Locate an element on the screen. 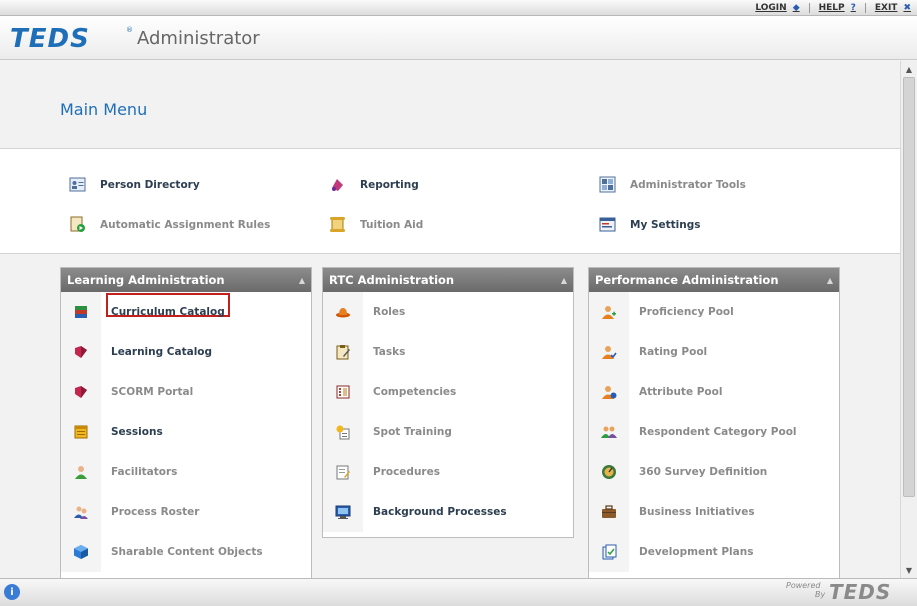 Image resolution: width=917 pixels, height=606 pixels. calendar-icon is located at coordinates (81, 432).